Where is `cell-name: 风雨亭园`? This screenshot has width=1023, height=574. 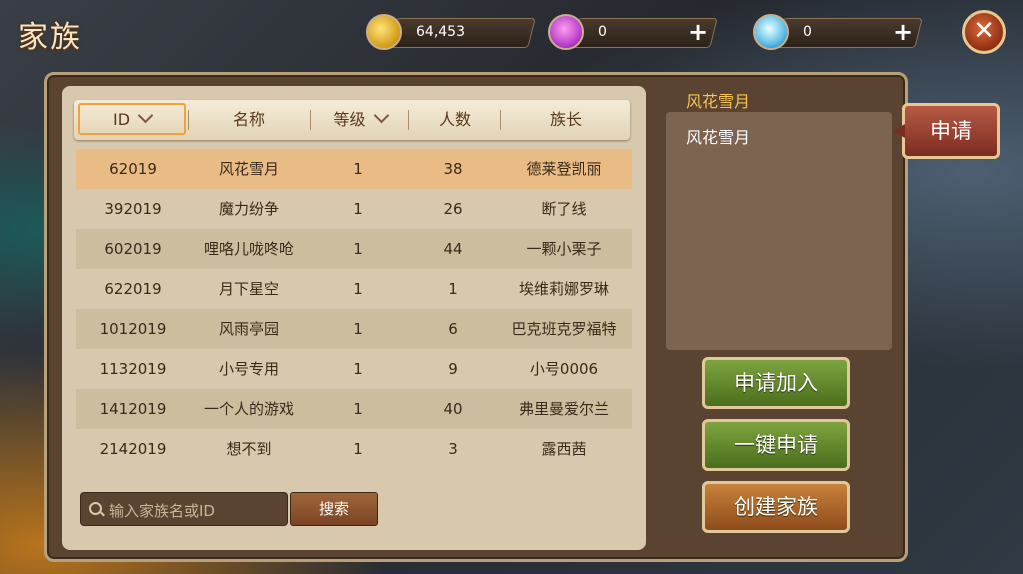 cell-name: 风雨亭园 is located at coordinates (248, 329).